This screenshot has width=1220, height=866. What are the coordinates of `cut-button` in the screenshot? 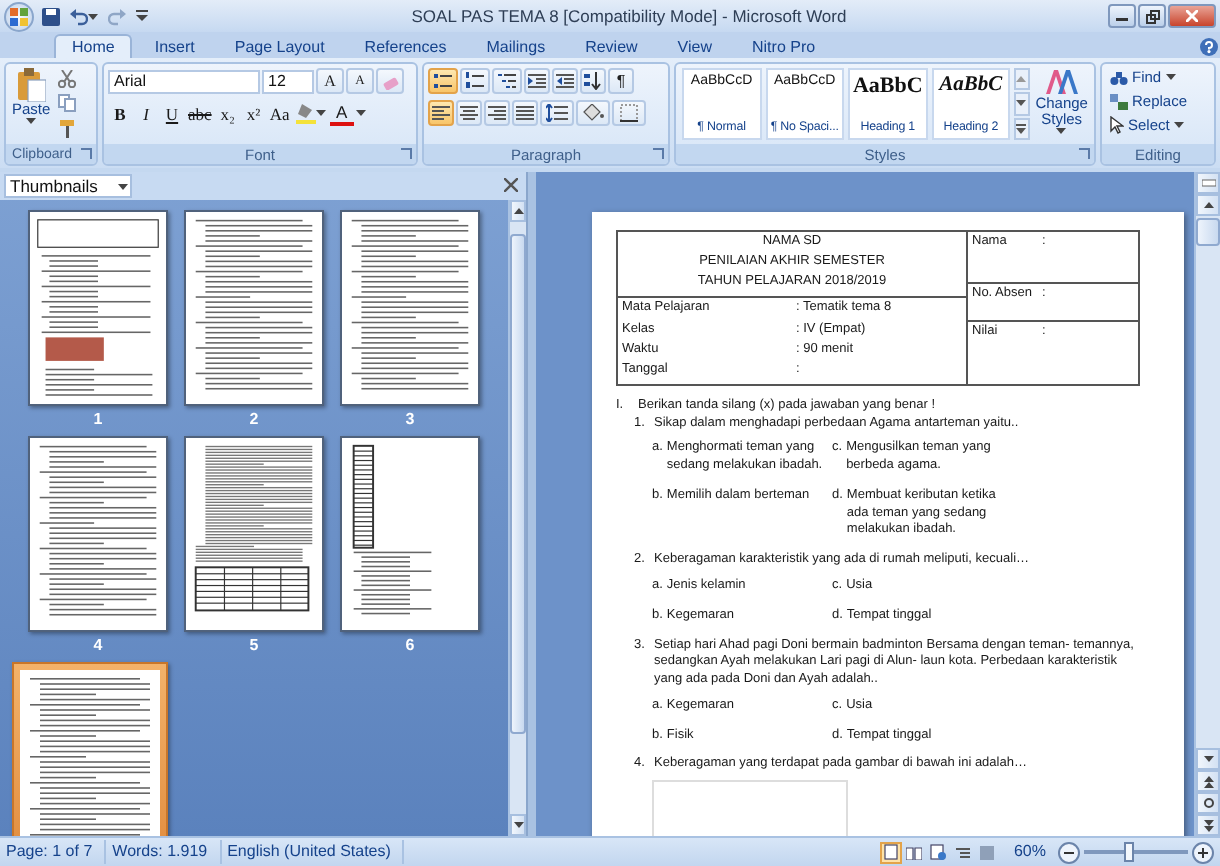 It's located at (67, 79).